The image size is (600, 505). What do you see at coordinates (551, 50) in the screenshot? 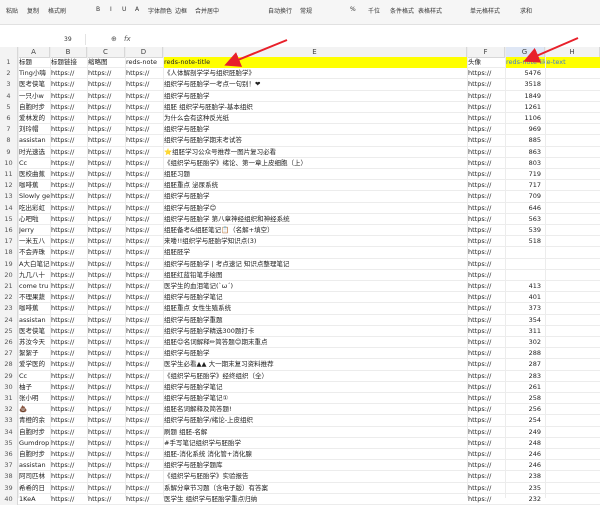
I see `arrow-to-like-column` at bounding box center [551, 50].